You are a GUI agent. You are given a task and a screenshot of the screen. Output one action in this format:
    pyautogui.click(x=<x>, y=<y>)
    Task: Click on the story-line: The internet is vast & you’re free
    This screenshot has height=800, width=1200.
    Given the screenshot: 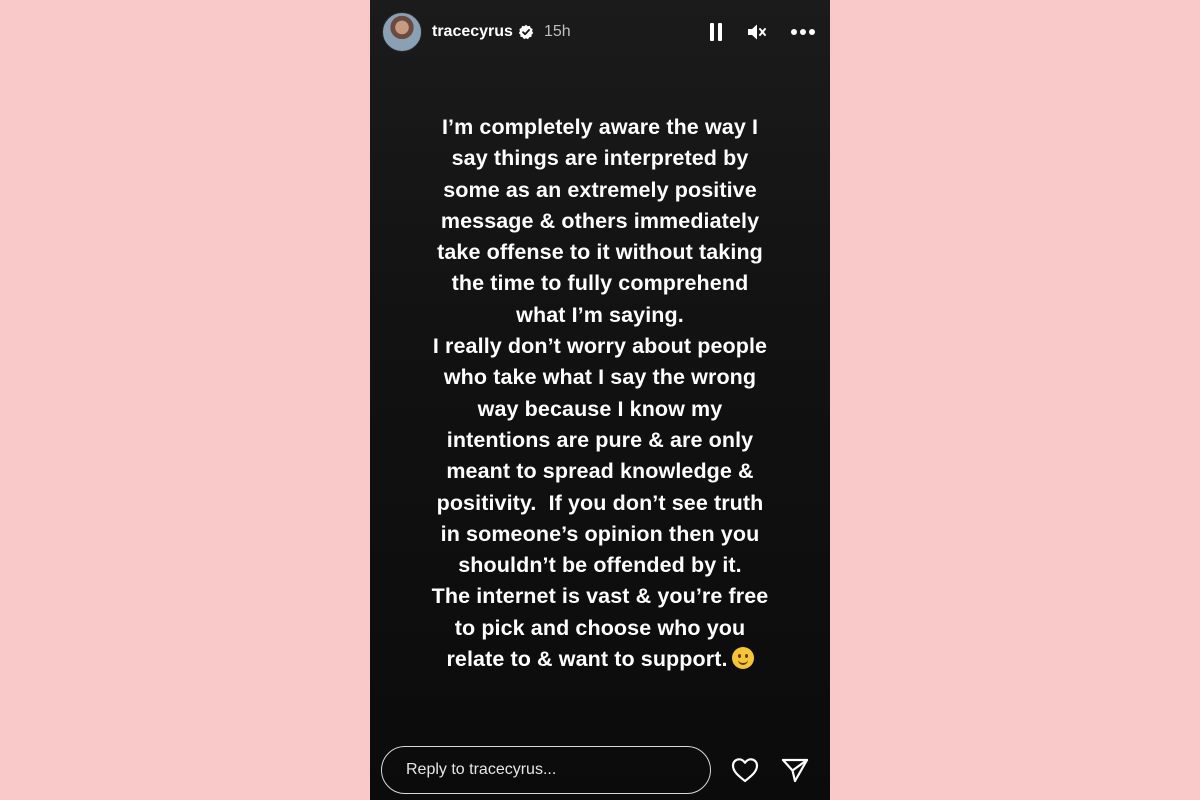 What is the action you would take?
    pyautogui.click(x=600, y=596)
    